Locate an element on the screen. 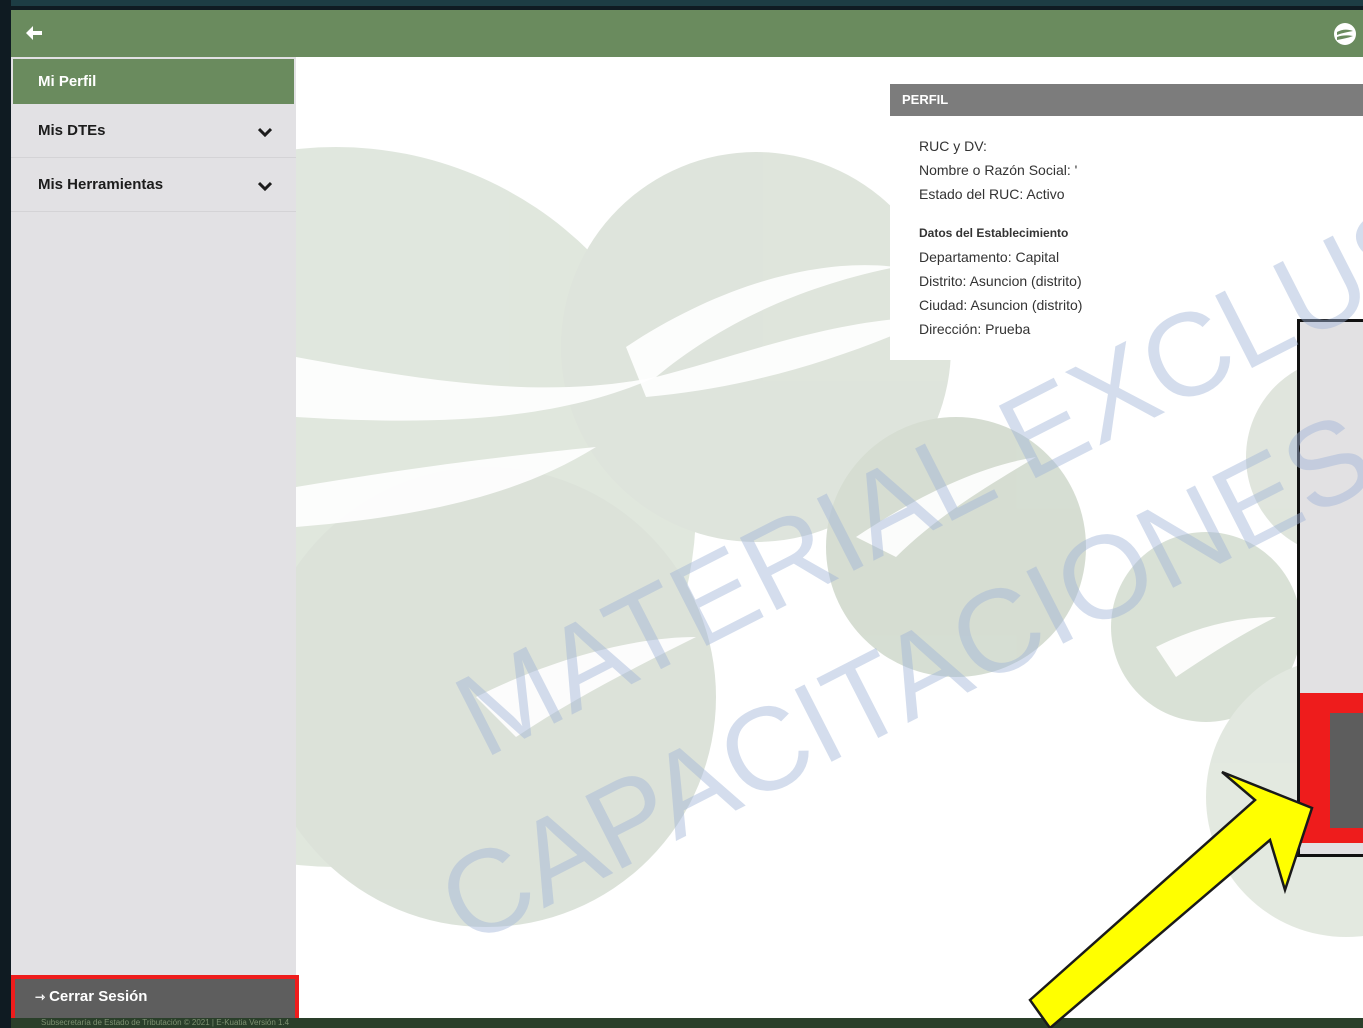  profile-nombre: Nombre o Razón Social: ' is located at coordinates (998, 170).